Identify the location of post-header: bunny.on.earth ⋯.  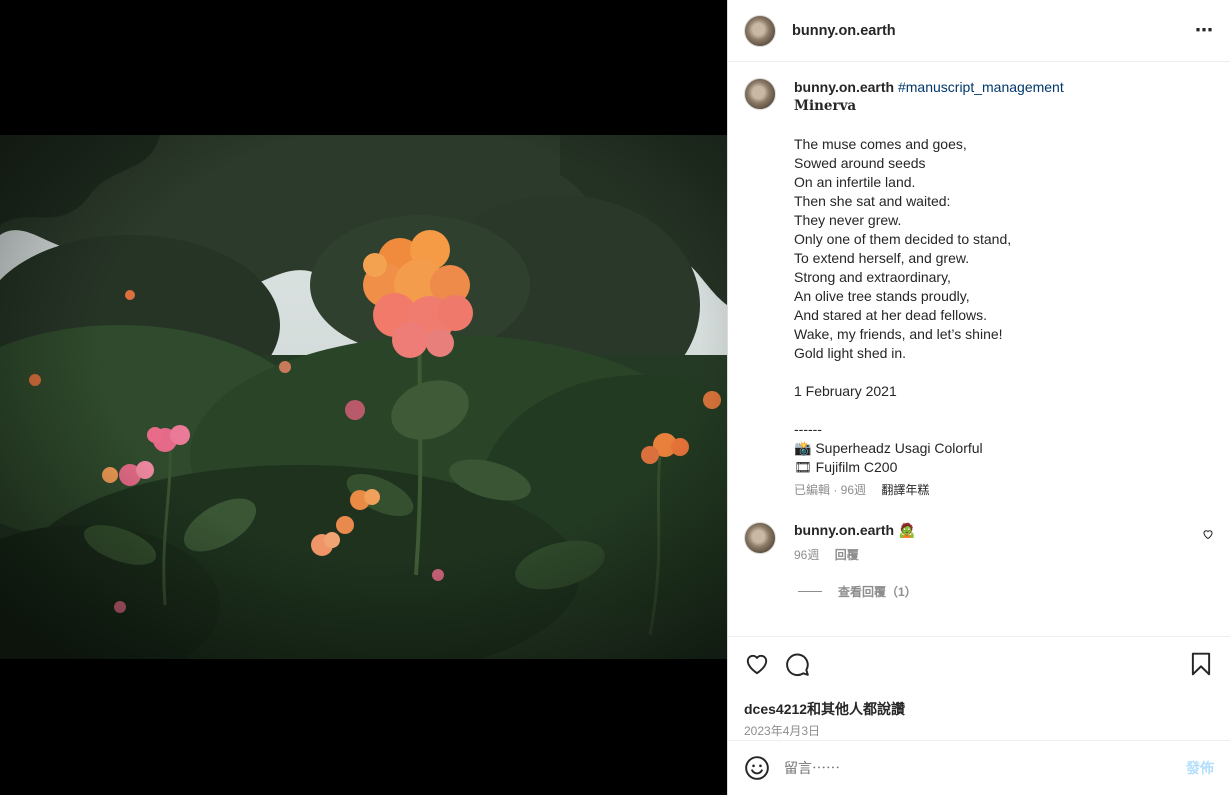
(979, 31).